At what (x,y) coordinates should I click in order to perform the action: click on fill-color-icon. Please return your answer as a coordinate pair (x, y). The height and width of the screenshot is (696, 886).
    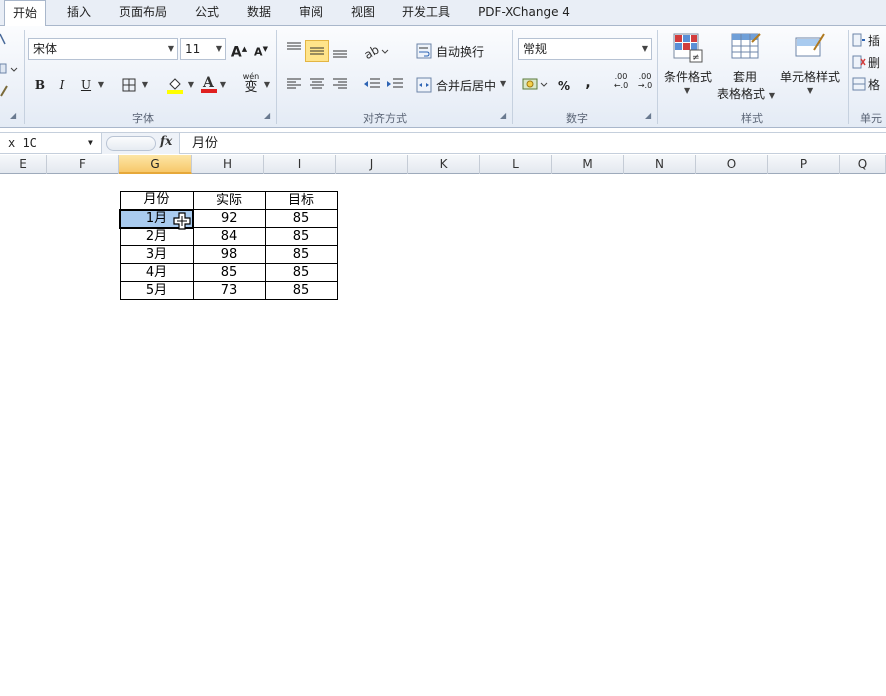
    Looking at the image, I should click on (175, 85).